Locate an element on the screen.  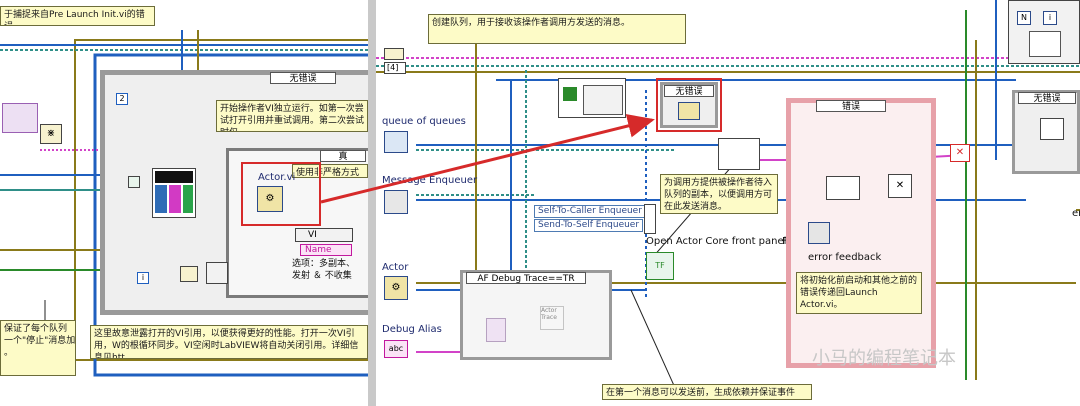
annotation-arrow is located at coordinates (487, 159).